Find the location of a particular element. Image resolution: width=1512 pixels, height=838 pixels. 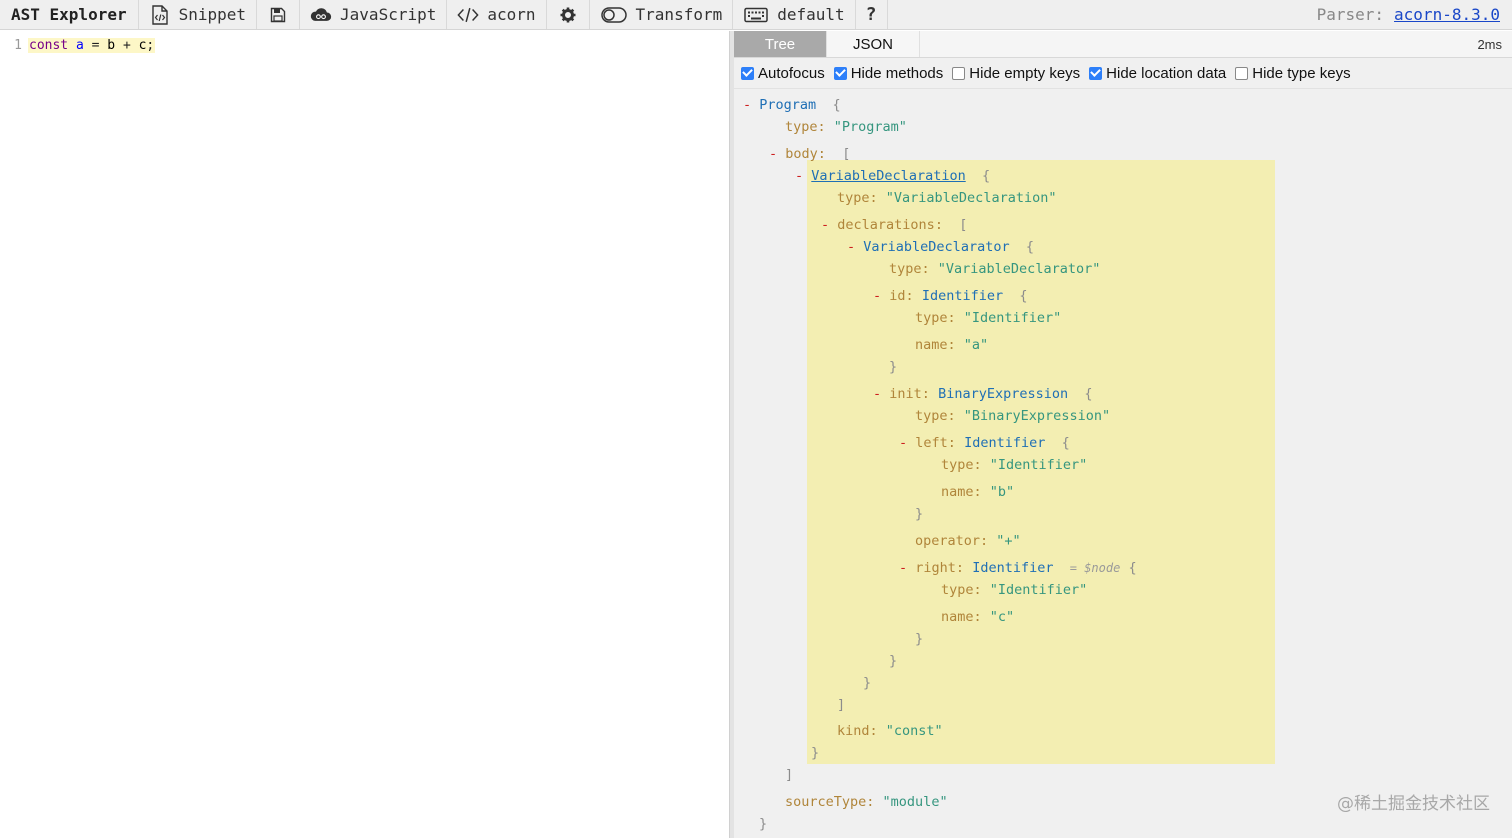

prop-key: left: is located at coordinates (935, 443).